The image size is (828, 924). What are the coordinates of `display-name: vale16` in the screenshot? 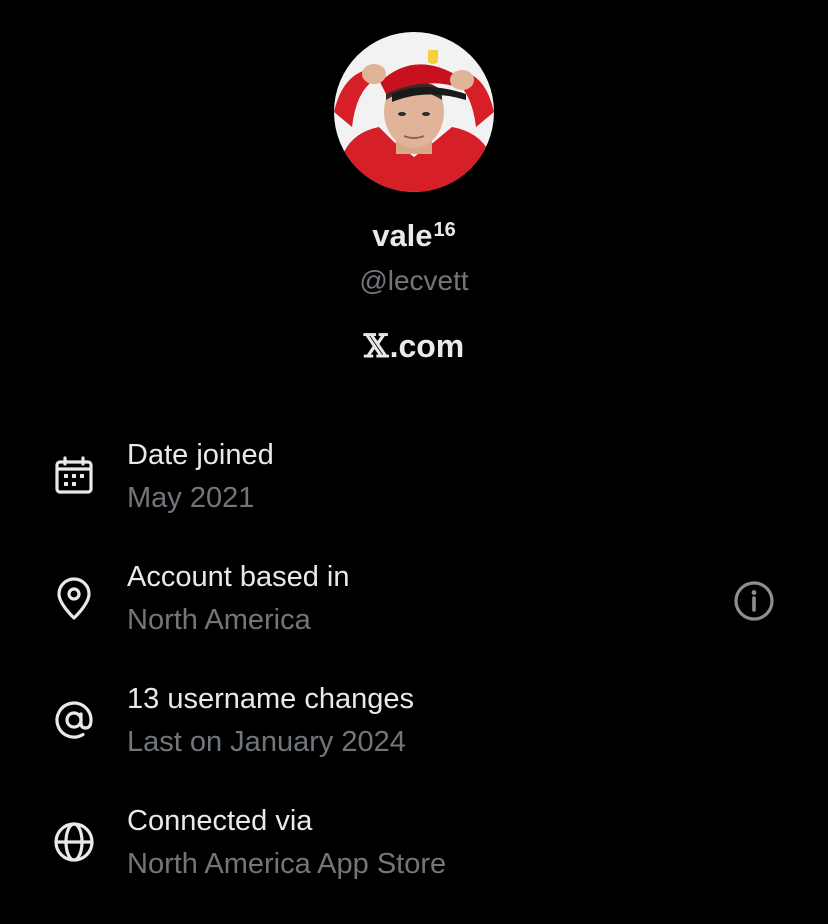 It's located at (414, 236).